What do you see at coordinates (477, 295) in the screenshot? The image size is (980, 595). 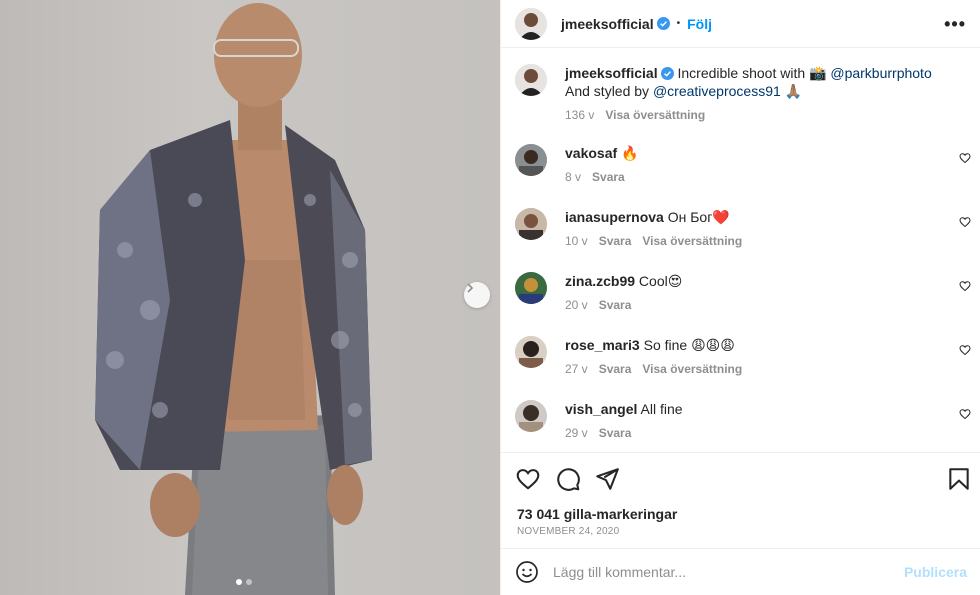 I see `next-image-button` at bounding box center [477, 295].